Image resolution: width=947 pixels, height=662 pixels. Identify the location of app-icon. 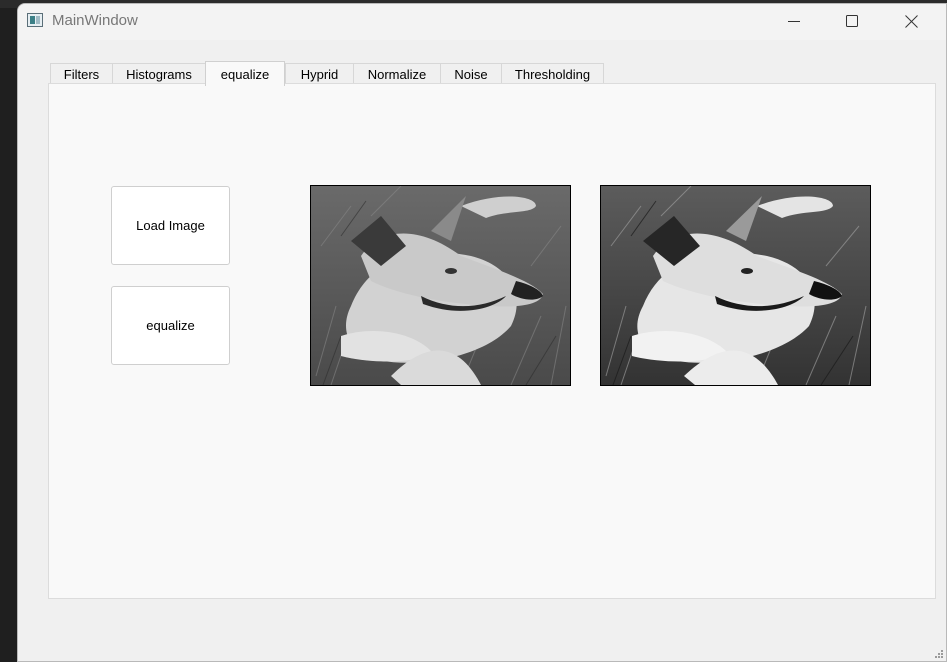
(35, 20).